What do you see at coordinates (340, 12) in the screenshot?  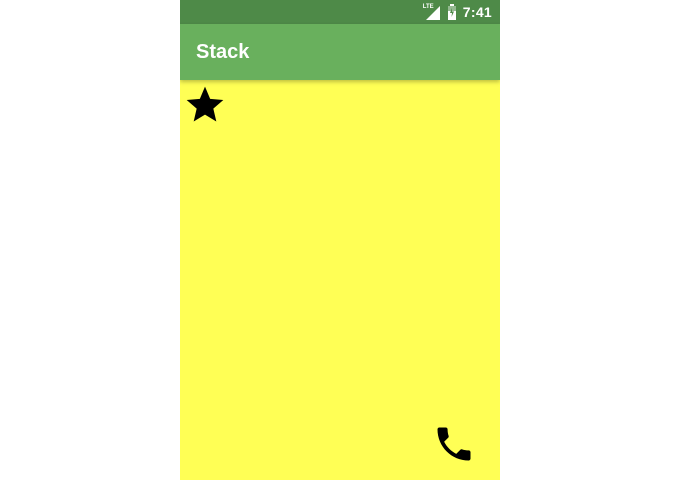 I see `status-bar: LTE 7:41` at bounding box center [340, 12].